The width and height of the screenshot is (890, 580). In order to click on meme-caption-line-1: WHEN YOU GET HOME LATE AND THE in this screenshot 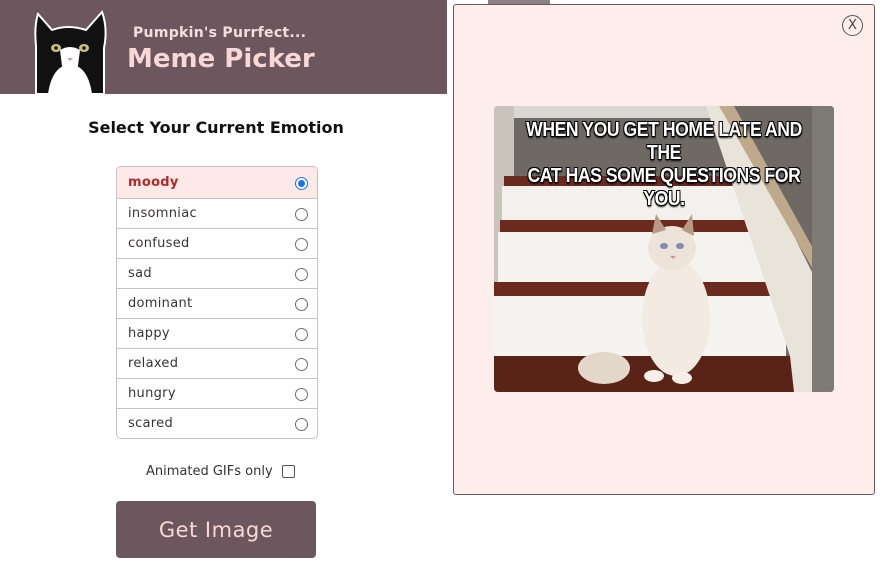, I will do `click(664, 141)`.